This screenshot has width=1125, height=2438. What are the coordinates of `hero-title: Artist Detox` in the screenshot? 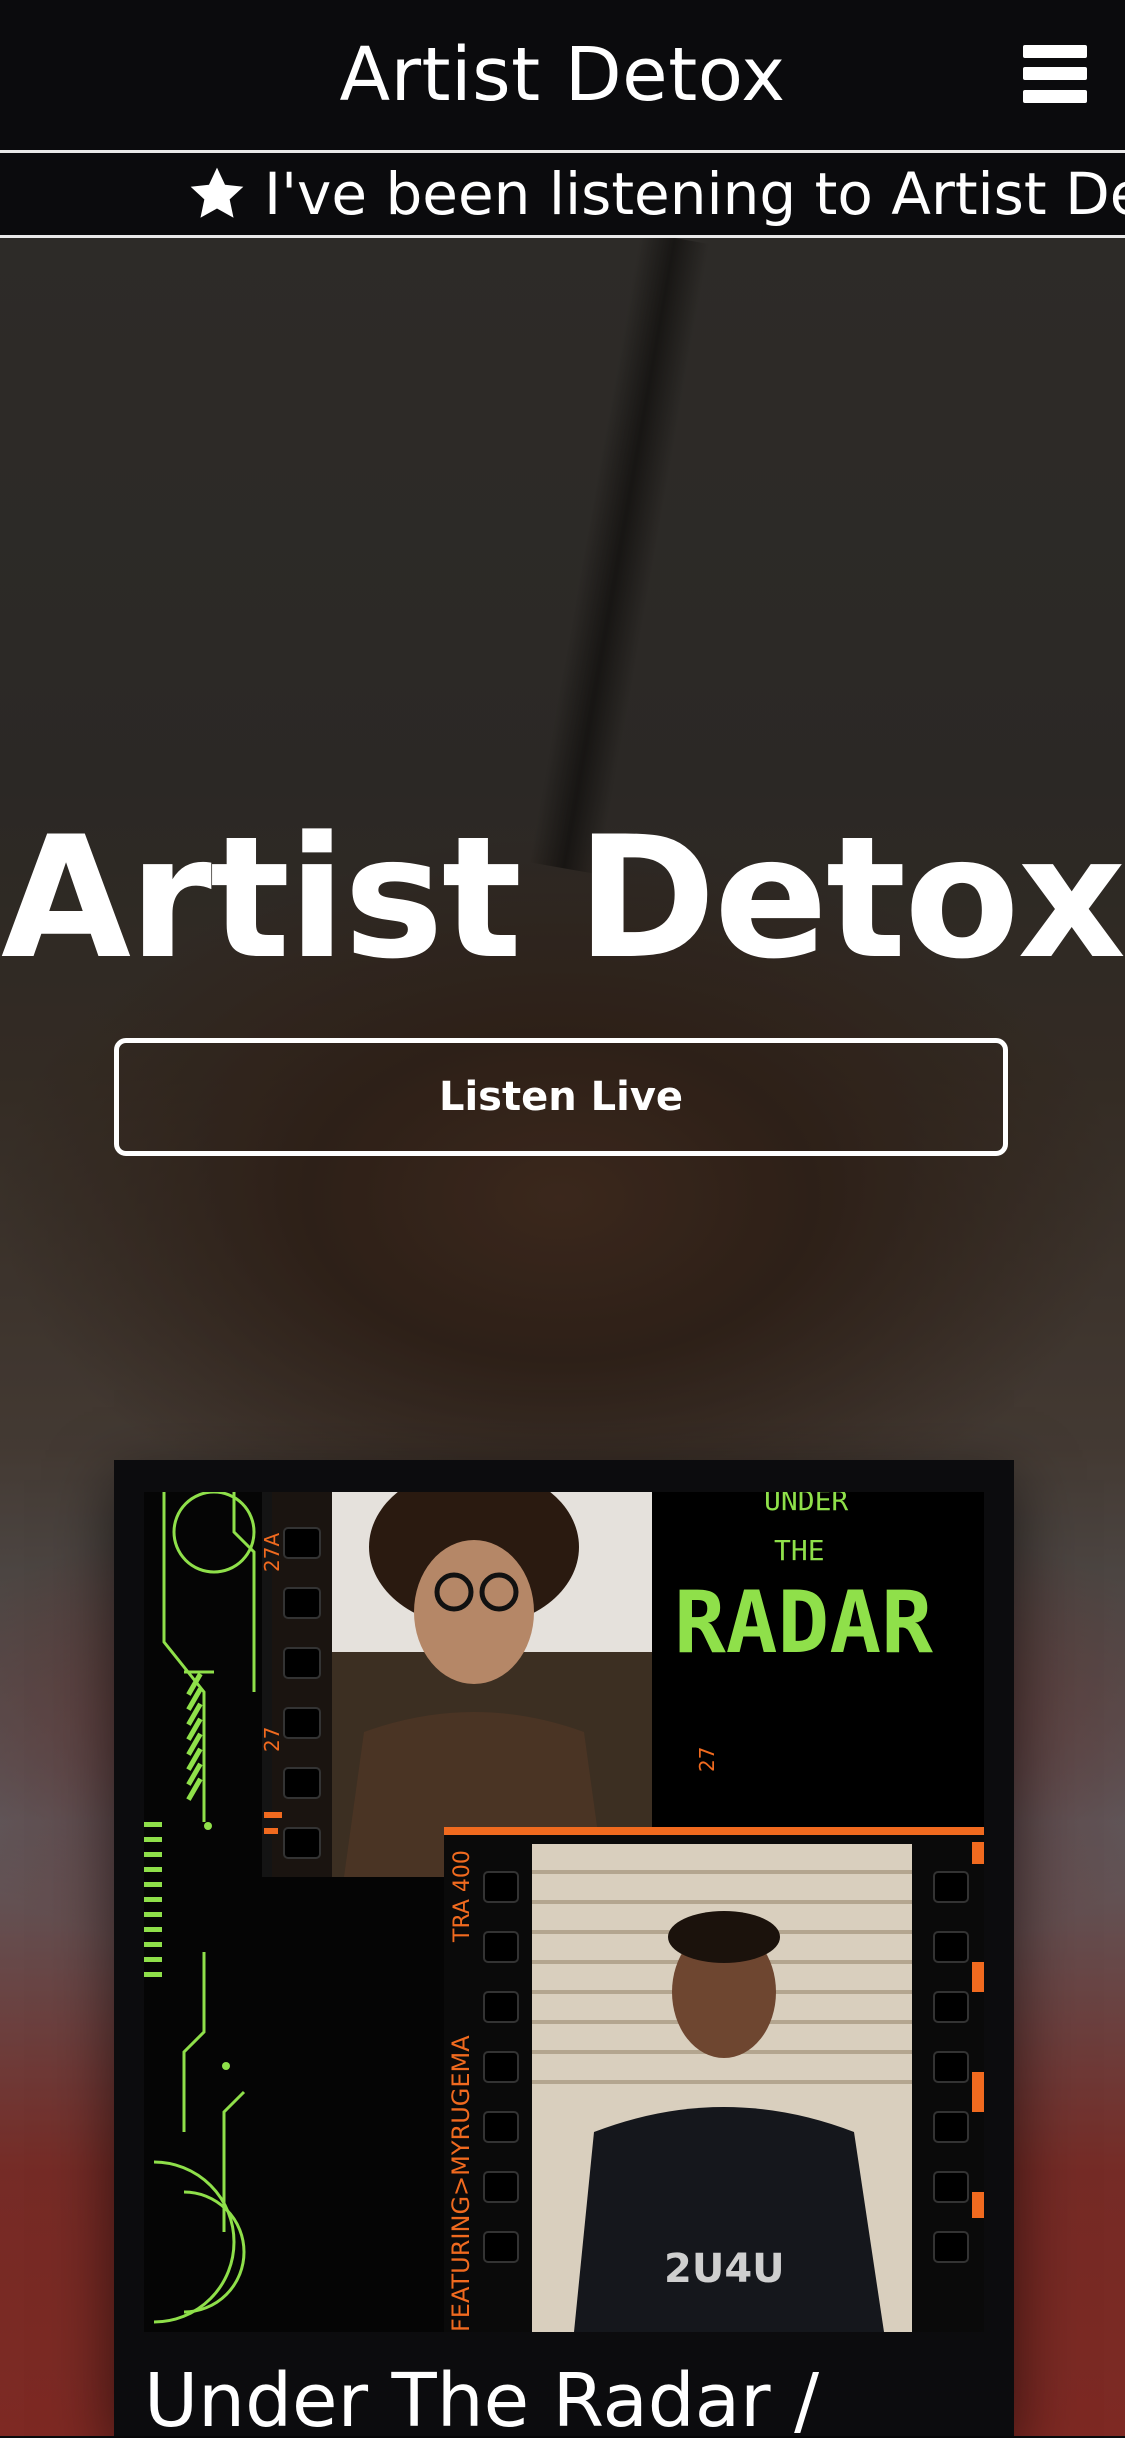 It's located at (562, 898).